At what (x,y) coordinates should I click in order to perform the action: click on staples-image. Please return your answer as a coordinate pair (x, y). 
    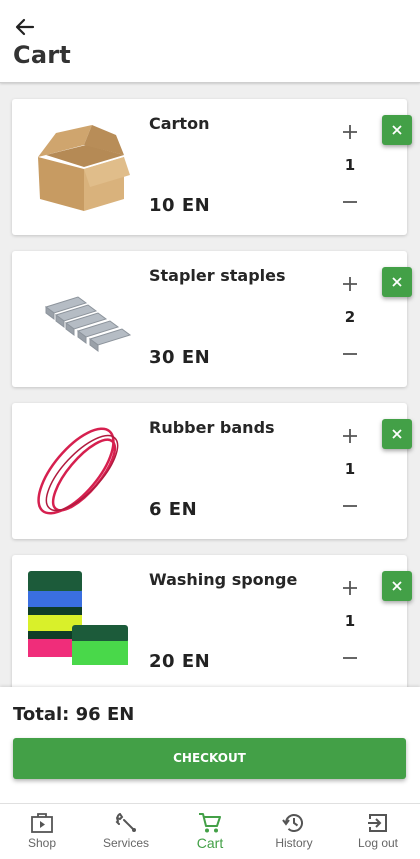
    Looking at the image, I should click on (88, 324).